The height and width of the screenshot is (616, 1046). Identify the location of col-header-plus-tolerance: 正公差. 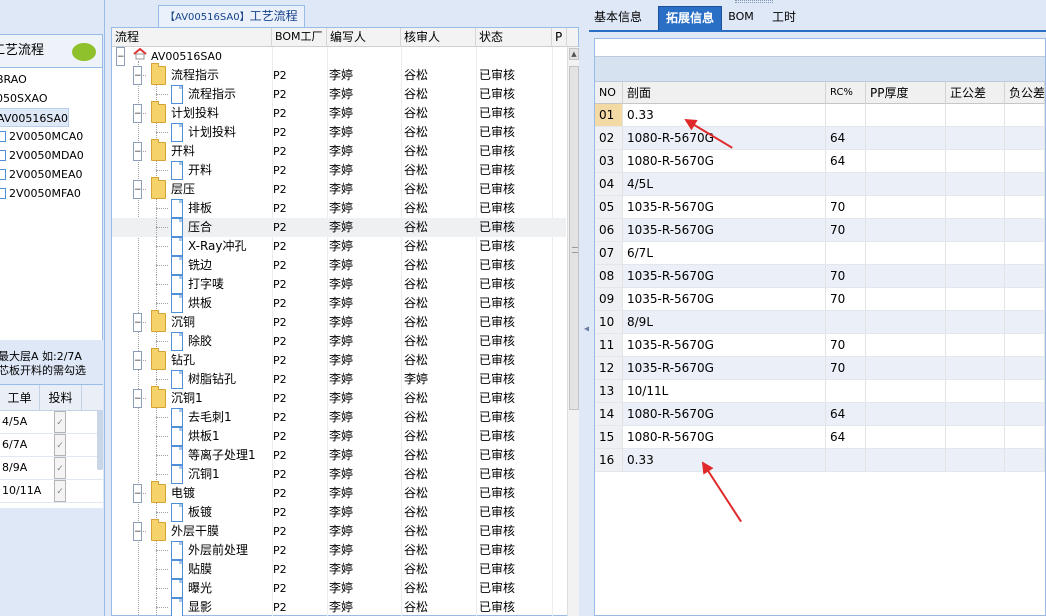
(975, 93).